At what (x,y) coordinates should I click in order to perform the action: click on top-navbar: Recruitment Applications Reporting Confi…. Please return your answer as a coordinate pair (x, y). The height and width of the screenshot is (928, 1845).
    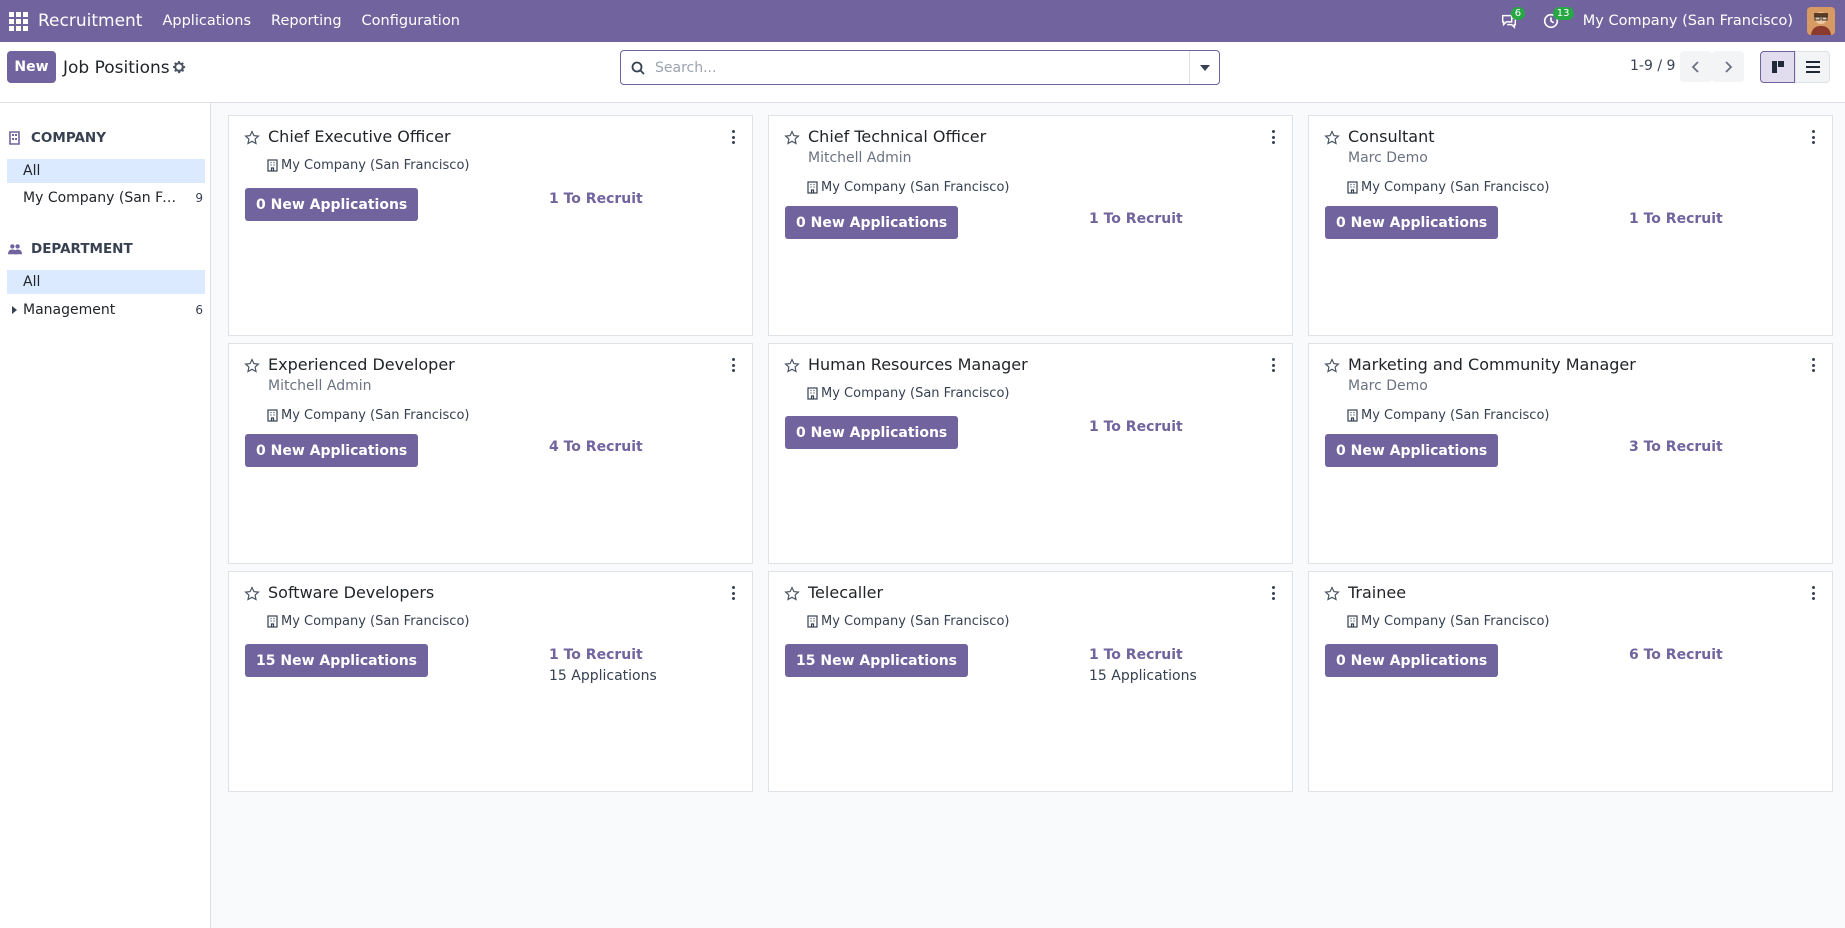
    Looking at the image, I should click on (922, 21).